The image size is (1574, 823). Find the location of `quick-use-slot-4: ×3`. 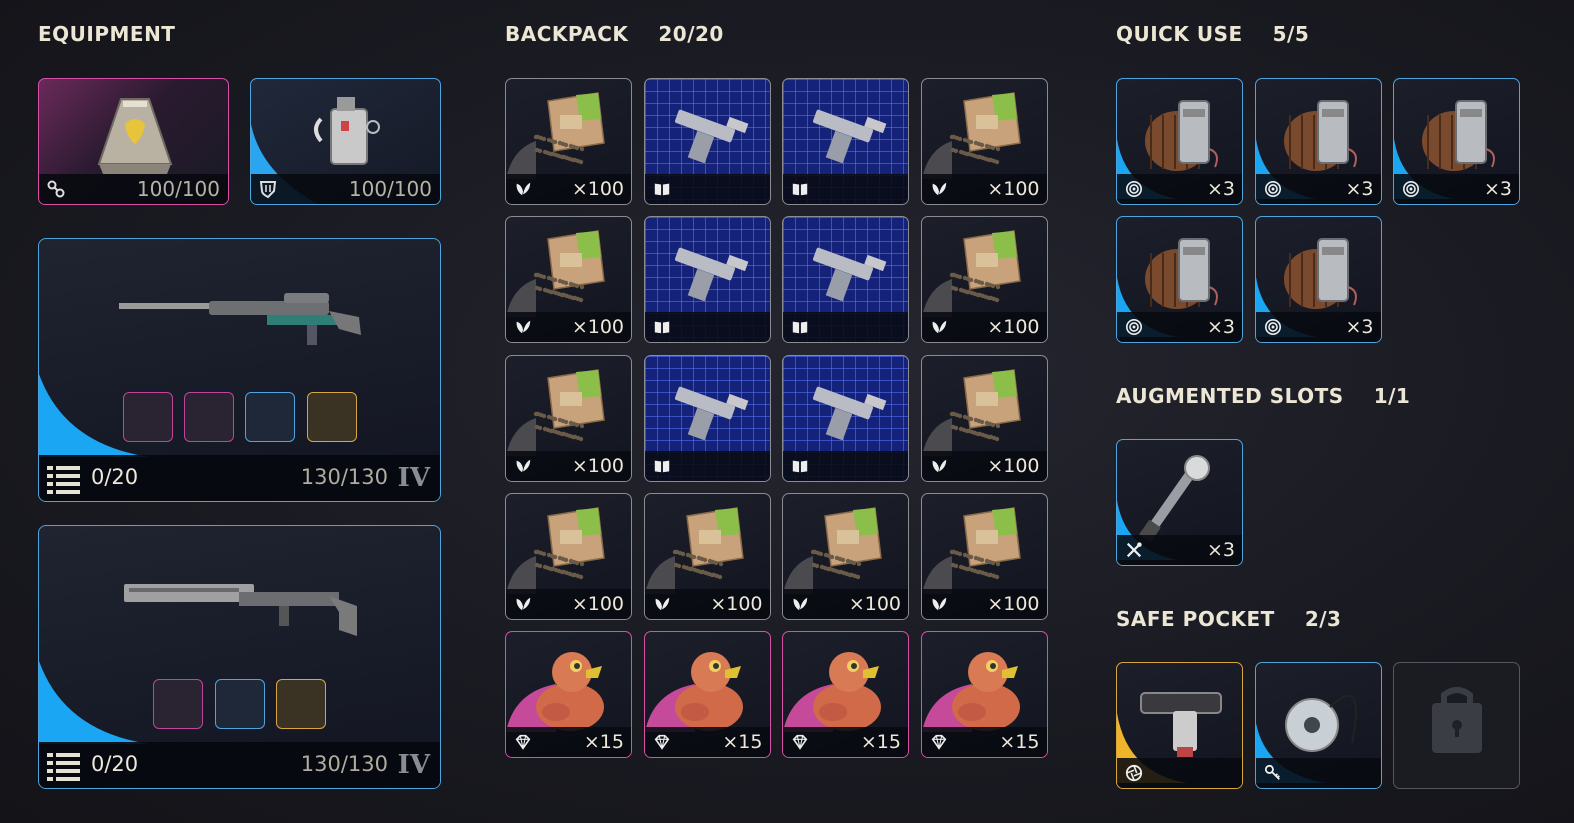

quick-use-slot-4: ×3 is located at coordinates (1179, 279).